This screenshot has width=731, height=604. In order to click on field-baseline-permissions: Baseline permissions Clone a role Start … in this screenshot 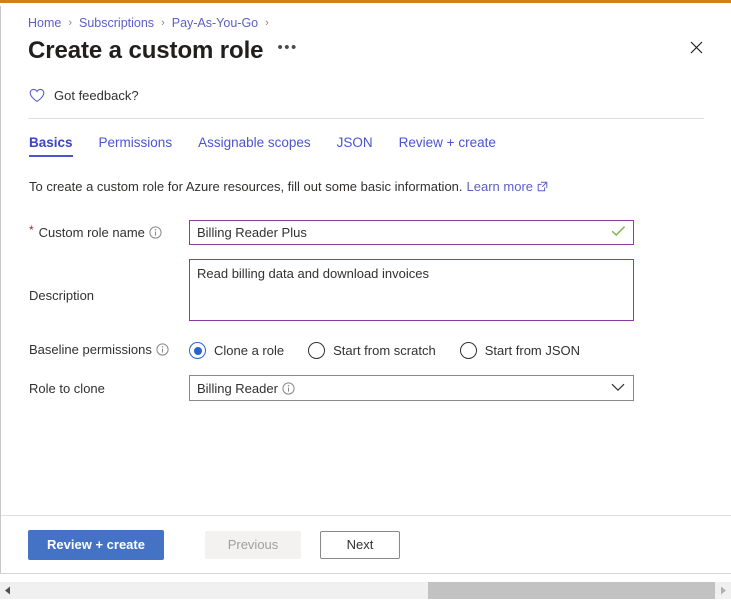, I will do `click(380, 349)`.